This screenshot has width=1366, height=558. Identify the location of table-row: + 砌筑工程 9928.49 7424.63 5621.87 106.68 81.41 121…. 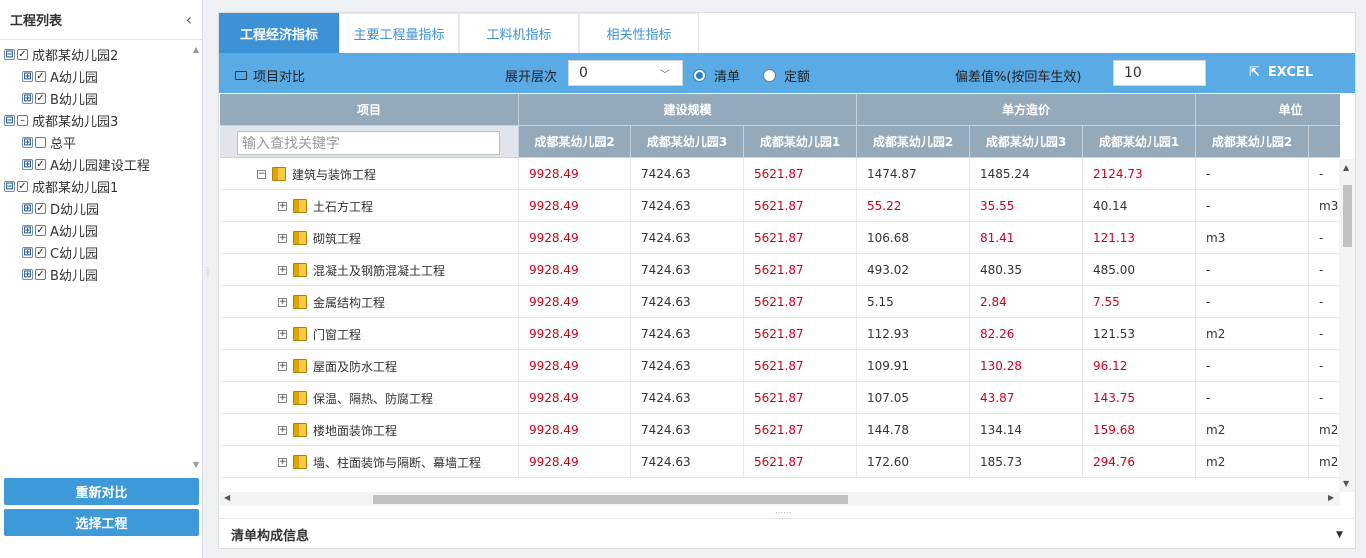
(780, 238).